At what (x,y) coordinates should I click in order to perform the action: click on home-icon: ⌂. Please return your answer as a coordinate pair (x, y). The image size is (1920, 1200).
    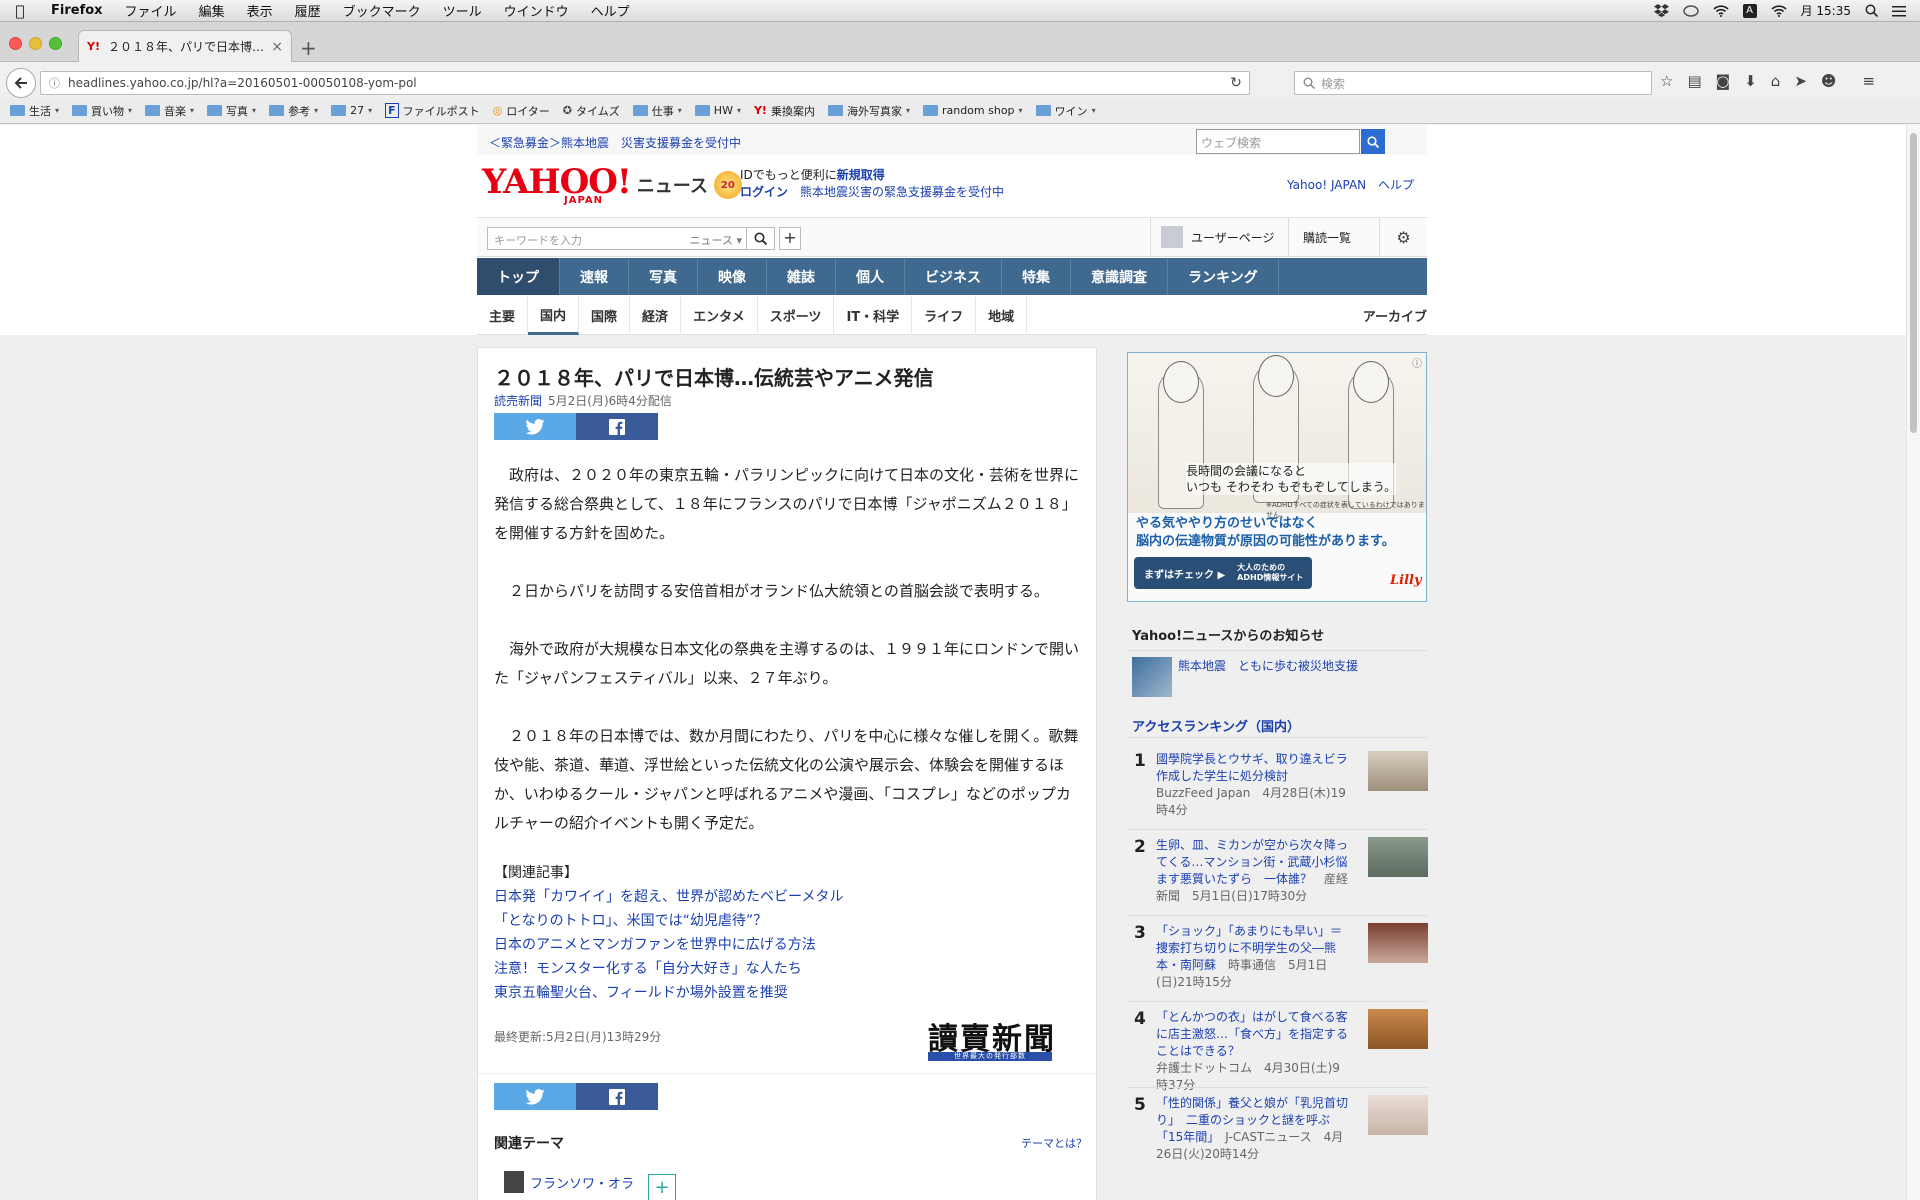
    Looking at the image, I should click on (1776, 81).